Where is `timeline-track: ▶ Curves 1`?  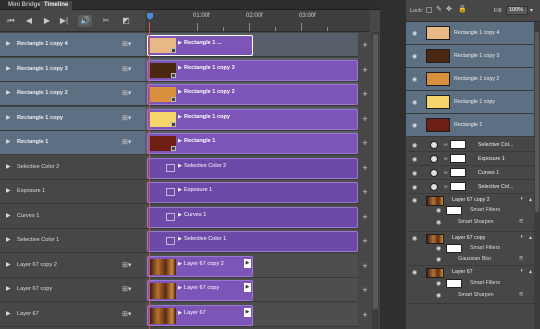
timeline-track: ▶ Curves 1 is located at coordinates (251, 216).